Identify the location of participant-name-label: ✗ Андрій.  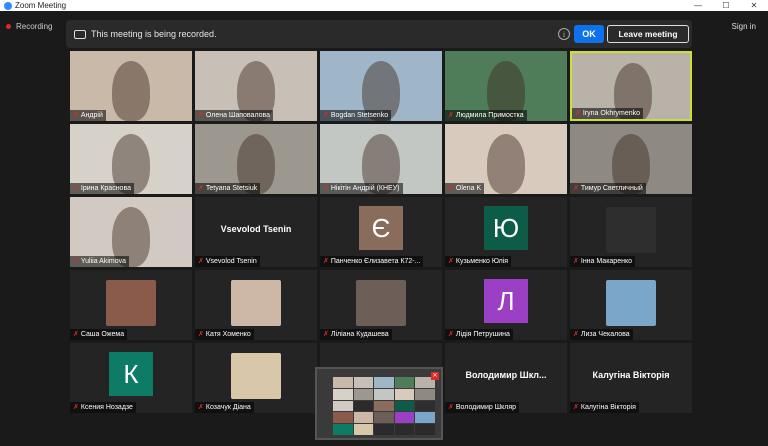
(88, 115).